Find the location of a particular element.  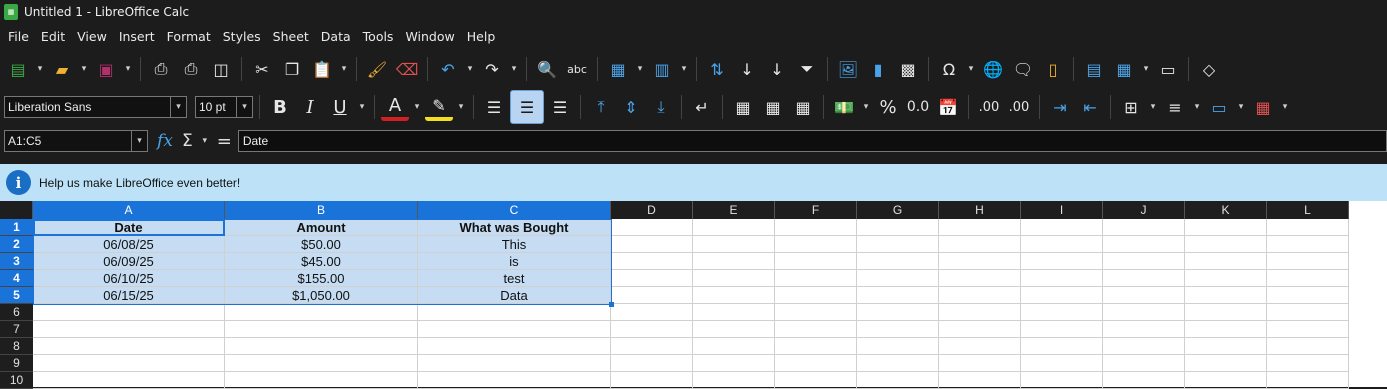

cell-f10 is located at coordinates (816, 380).